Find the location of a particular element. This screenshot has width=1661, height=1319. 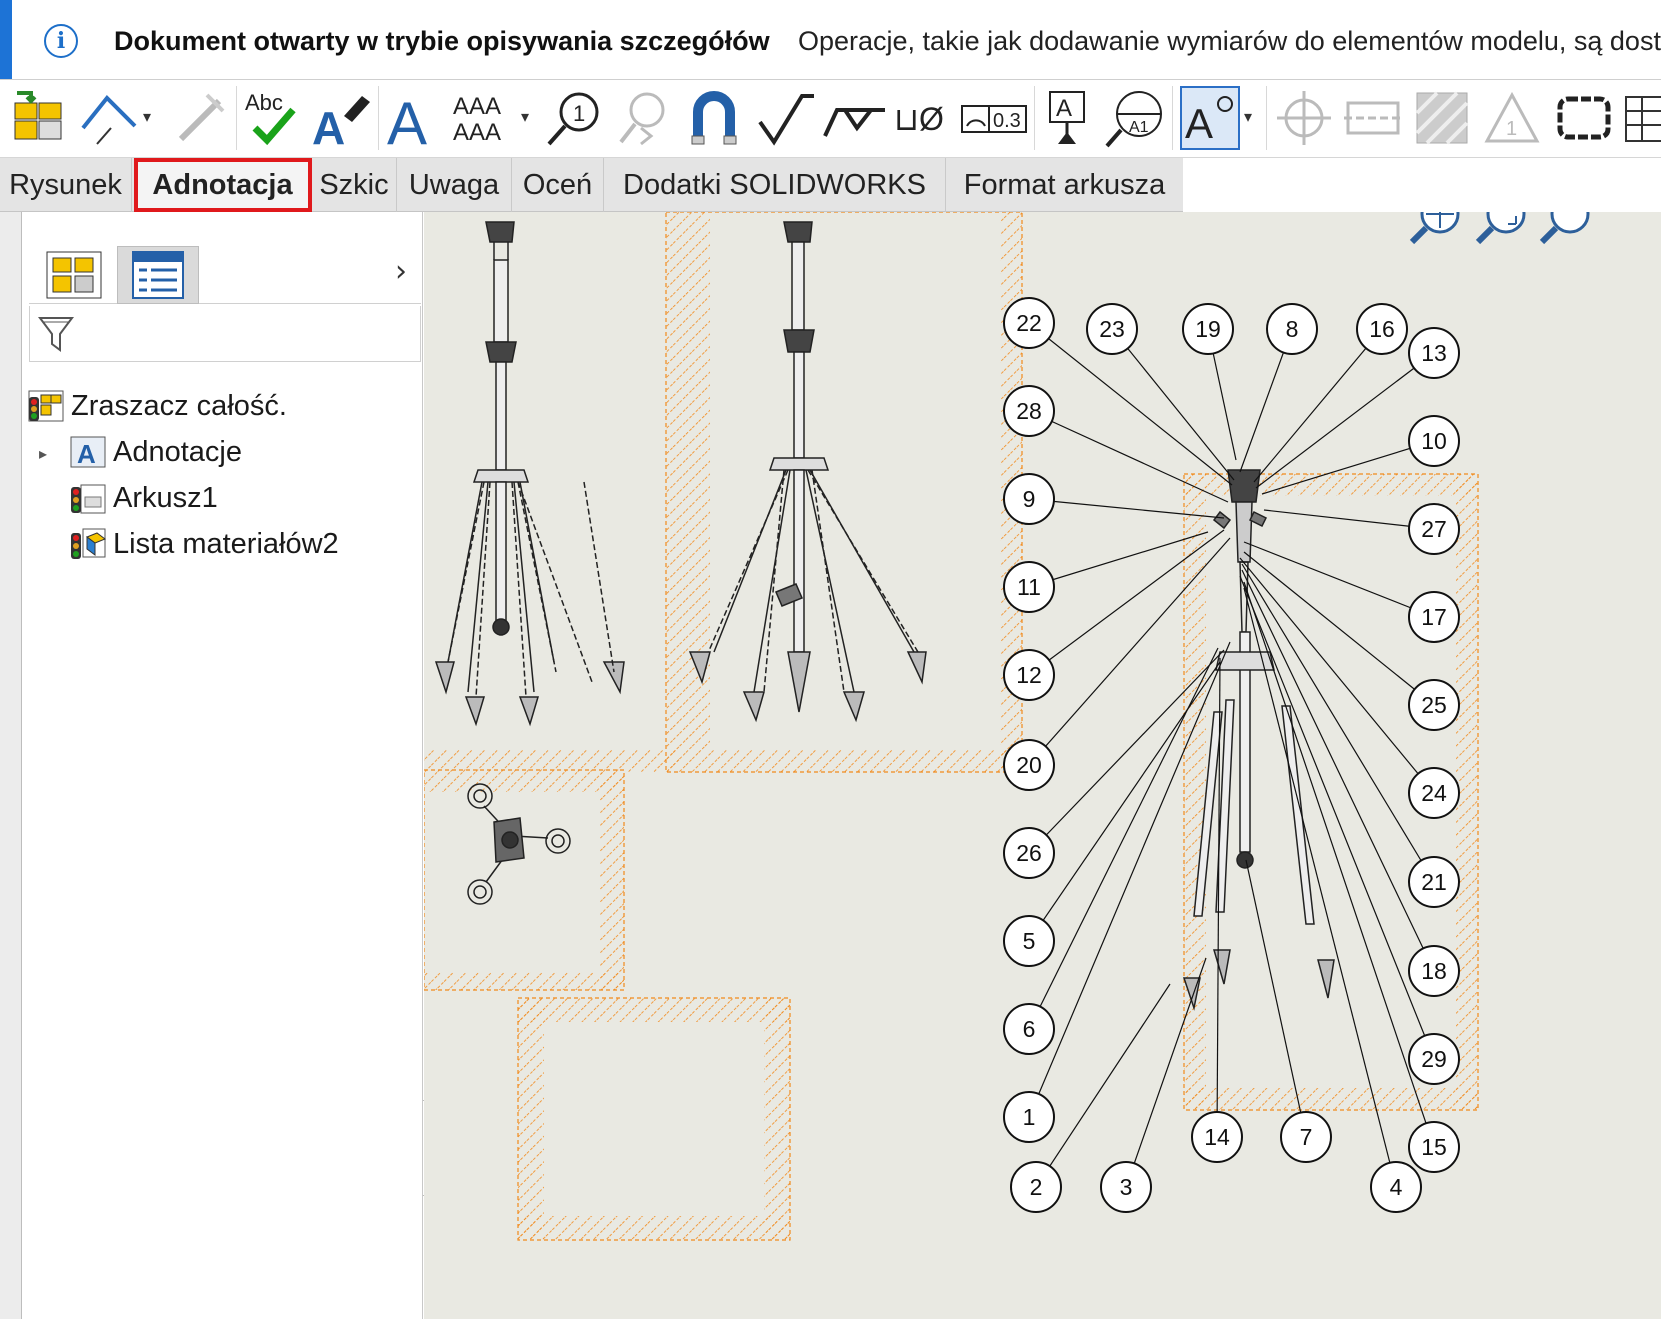

balloon-label: 28 is located at coordinates (1029, 411).